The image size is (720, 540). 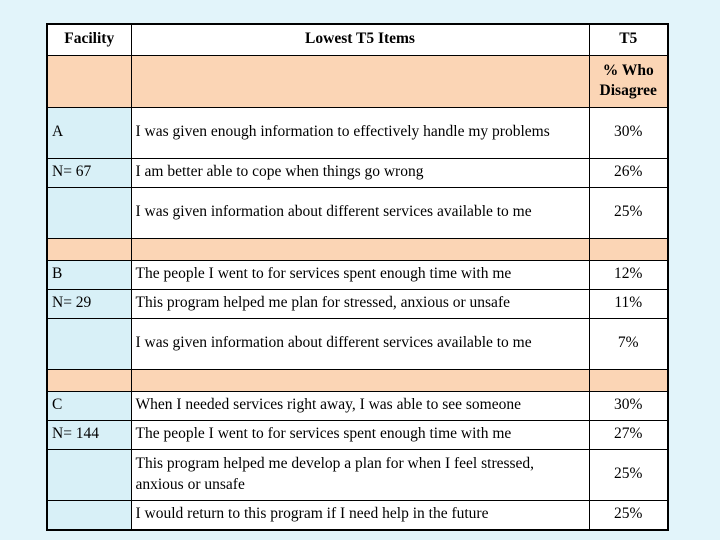 I want to click on percent-disagree-value: 26%, so click(x=628, y=173).